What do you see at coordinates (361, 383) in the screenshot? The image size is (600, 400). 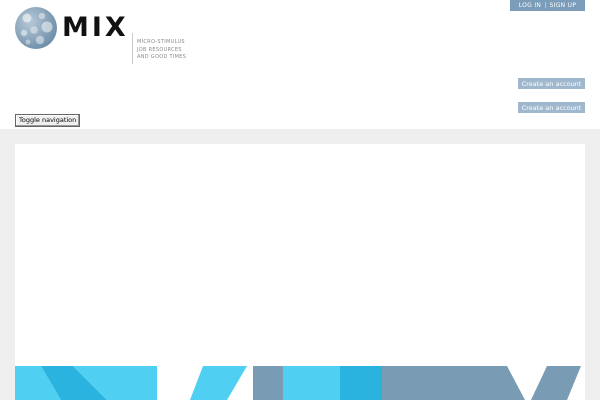 I see `hero-shape-i-deep` at bounding box center [361, 383].